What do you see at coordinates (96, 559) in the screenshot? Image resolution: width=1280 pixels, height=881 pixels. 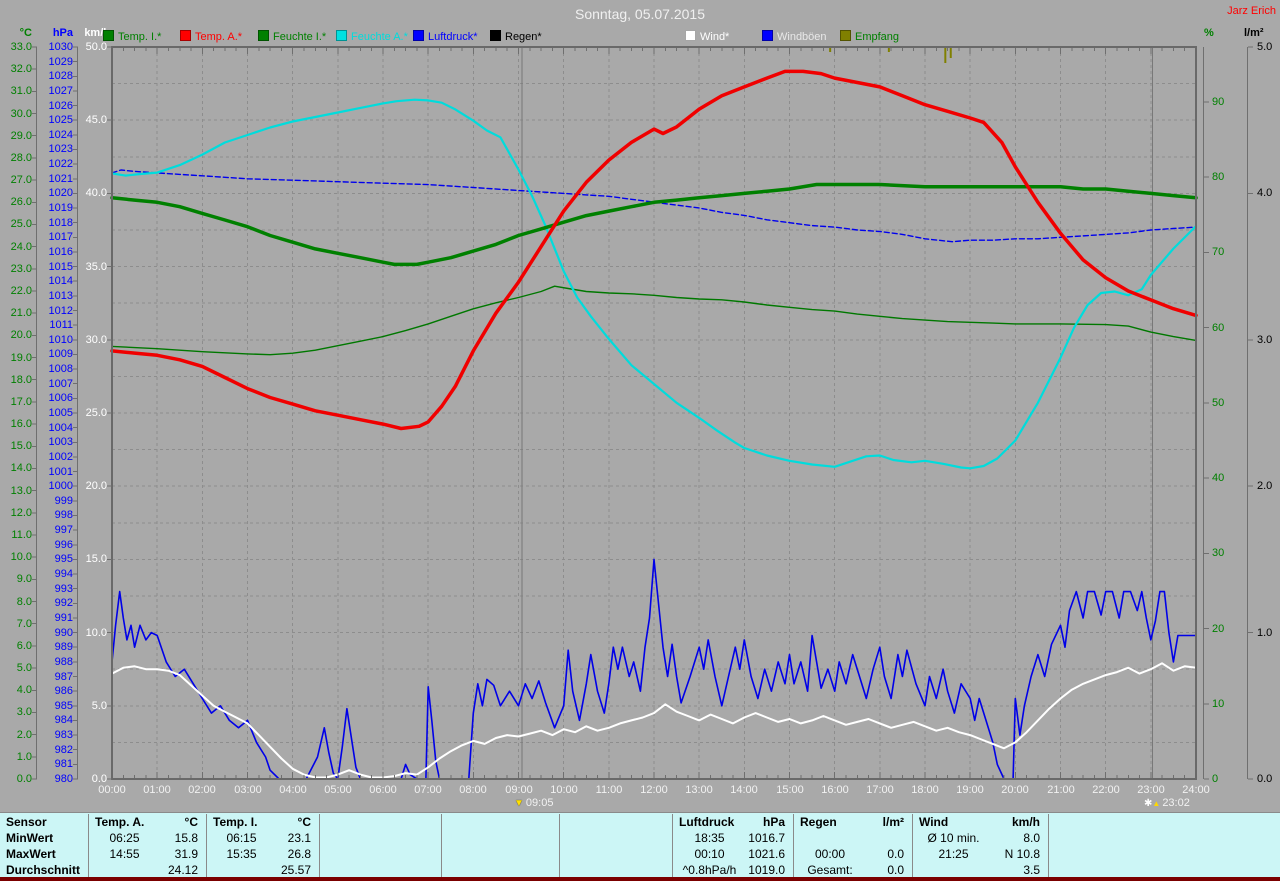 I see `kmh-tick-label: 15.0` at bounding box center [96, 559].